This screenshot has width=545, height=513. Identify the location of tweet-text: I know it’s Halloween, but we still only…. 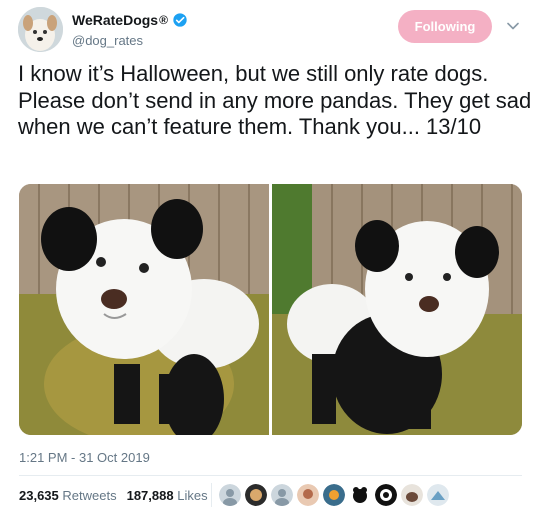
(275, 100).